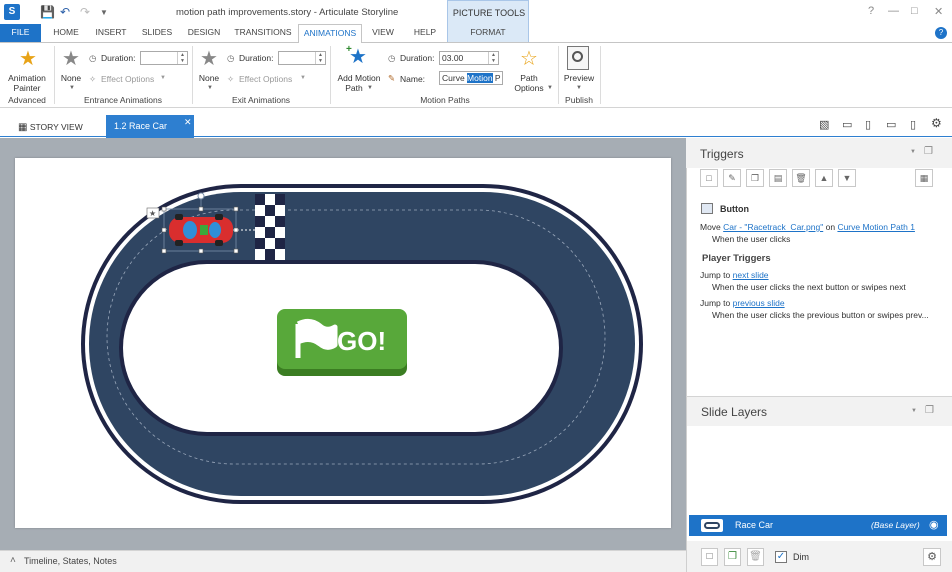 The width and height of the screenshot is (952, 572). What do you see at coordinates (755, 178) in the screenshot?
I see `copy-trigger-icon: ❐` at bounding box center [755, 178].